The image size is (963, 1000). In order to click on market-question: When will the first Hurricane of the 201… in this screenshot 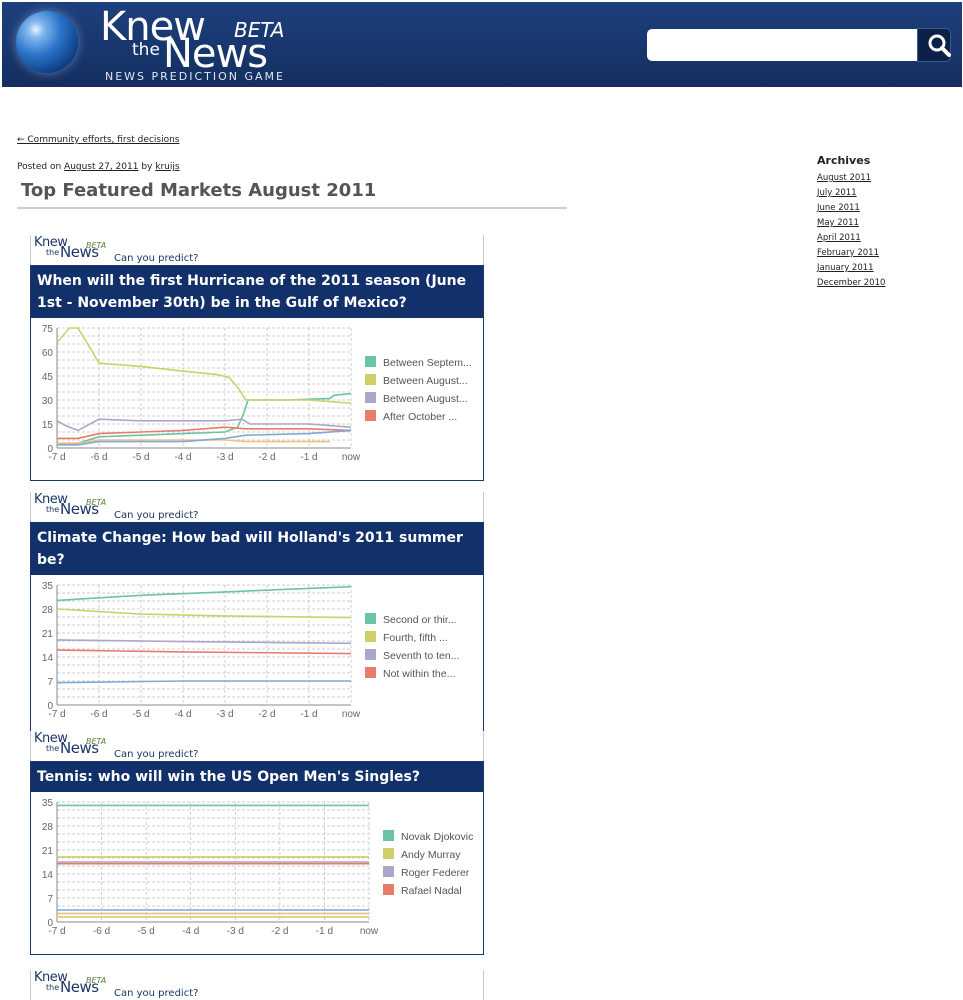, I will do `click(257, 292)`.